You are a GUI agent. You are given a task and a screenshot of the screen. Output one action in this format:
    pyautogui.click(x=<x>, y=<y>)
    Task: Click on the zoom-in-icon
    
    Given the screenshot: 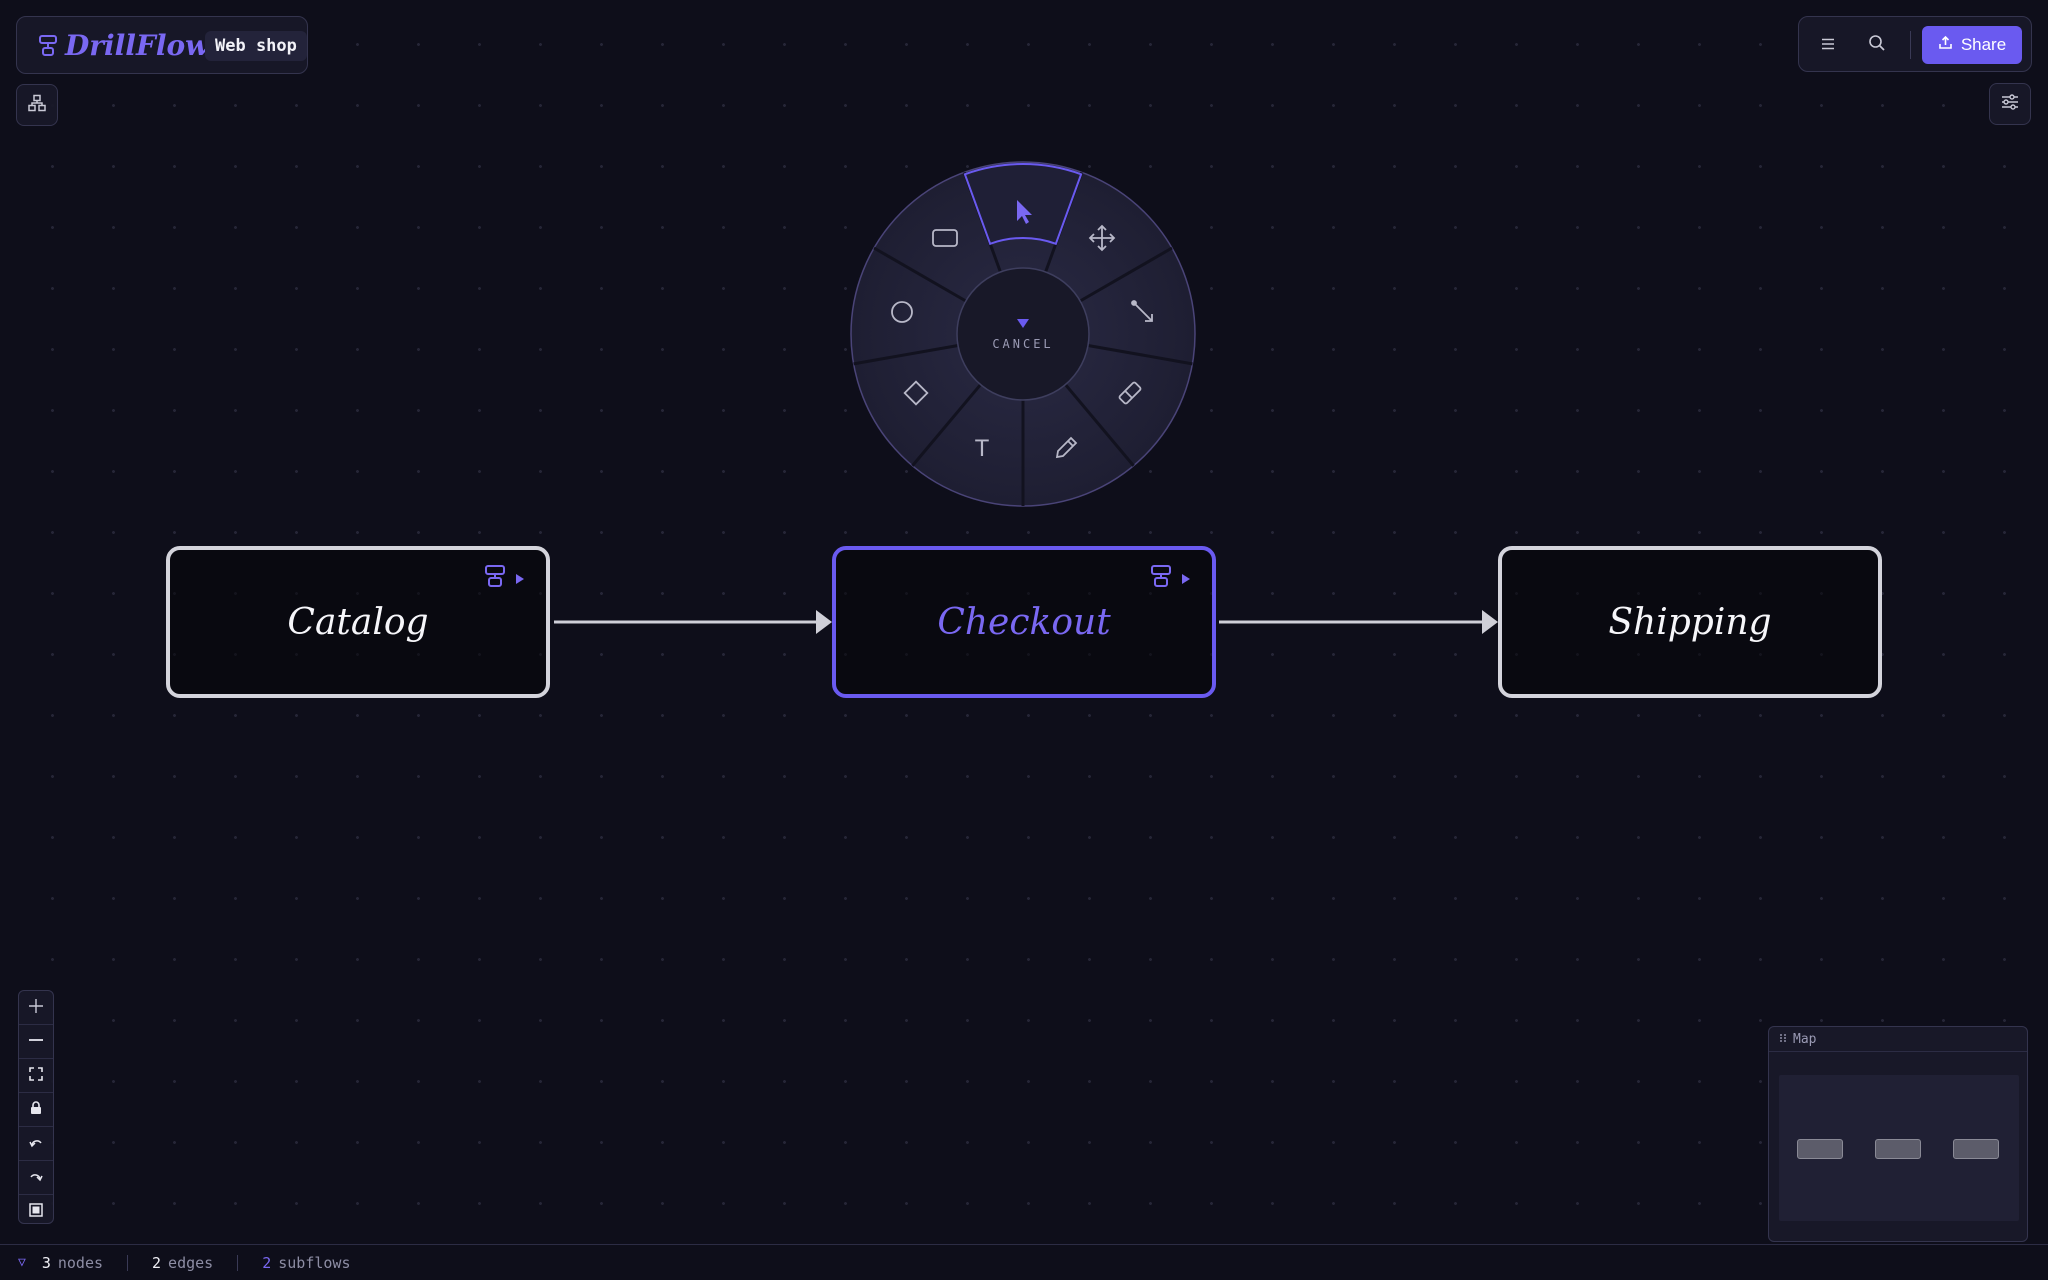 What is the action you would take?
    pyautogui.click(x=36, y=1008)
    